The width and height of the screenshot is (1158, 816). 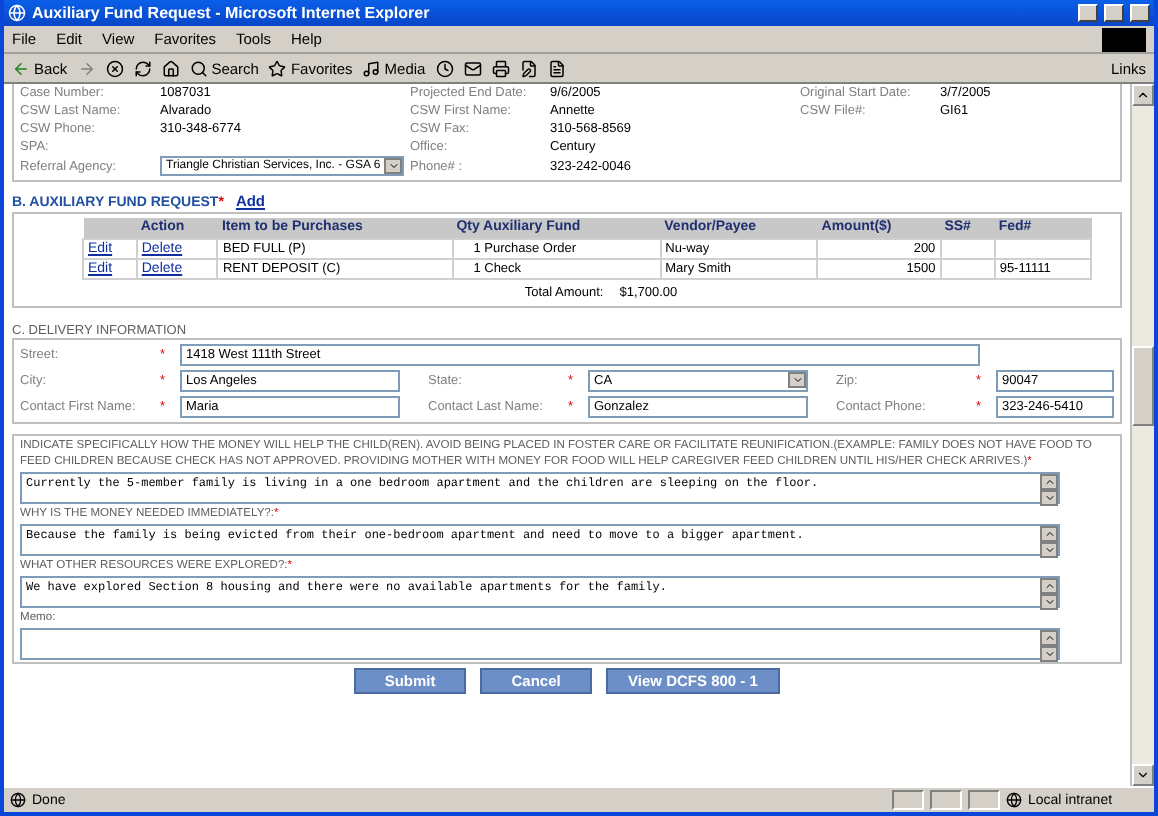 I want to click on answer-box, so click(x=540, y=643).